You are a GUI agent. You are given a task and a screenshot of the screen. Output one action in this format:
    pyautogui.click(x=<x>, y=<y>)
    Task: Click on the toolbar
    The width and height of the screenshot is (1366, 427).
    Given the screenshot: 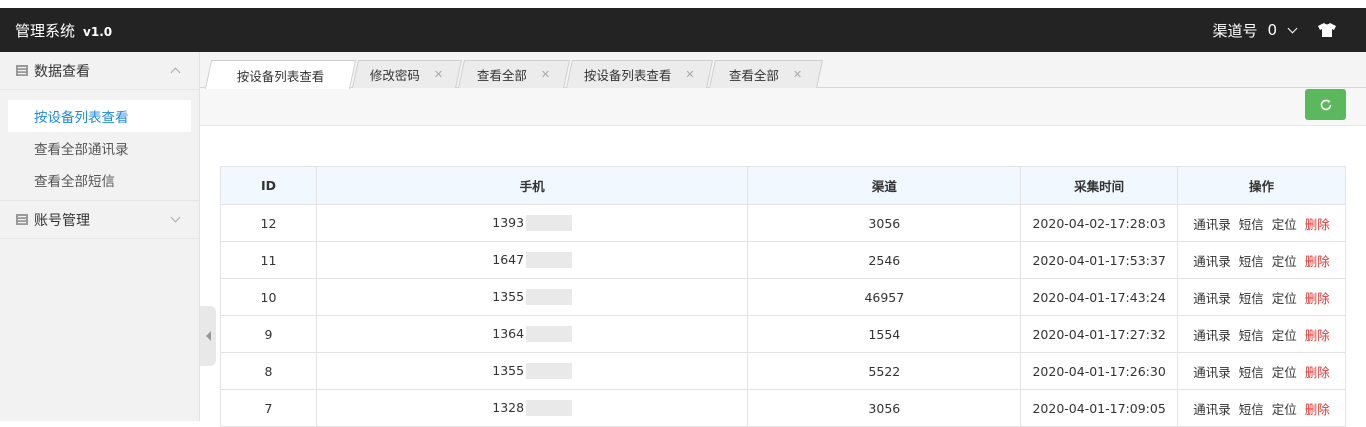 What is the action you would take?
    pyautogui.click(x=783, y=107)
    